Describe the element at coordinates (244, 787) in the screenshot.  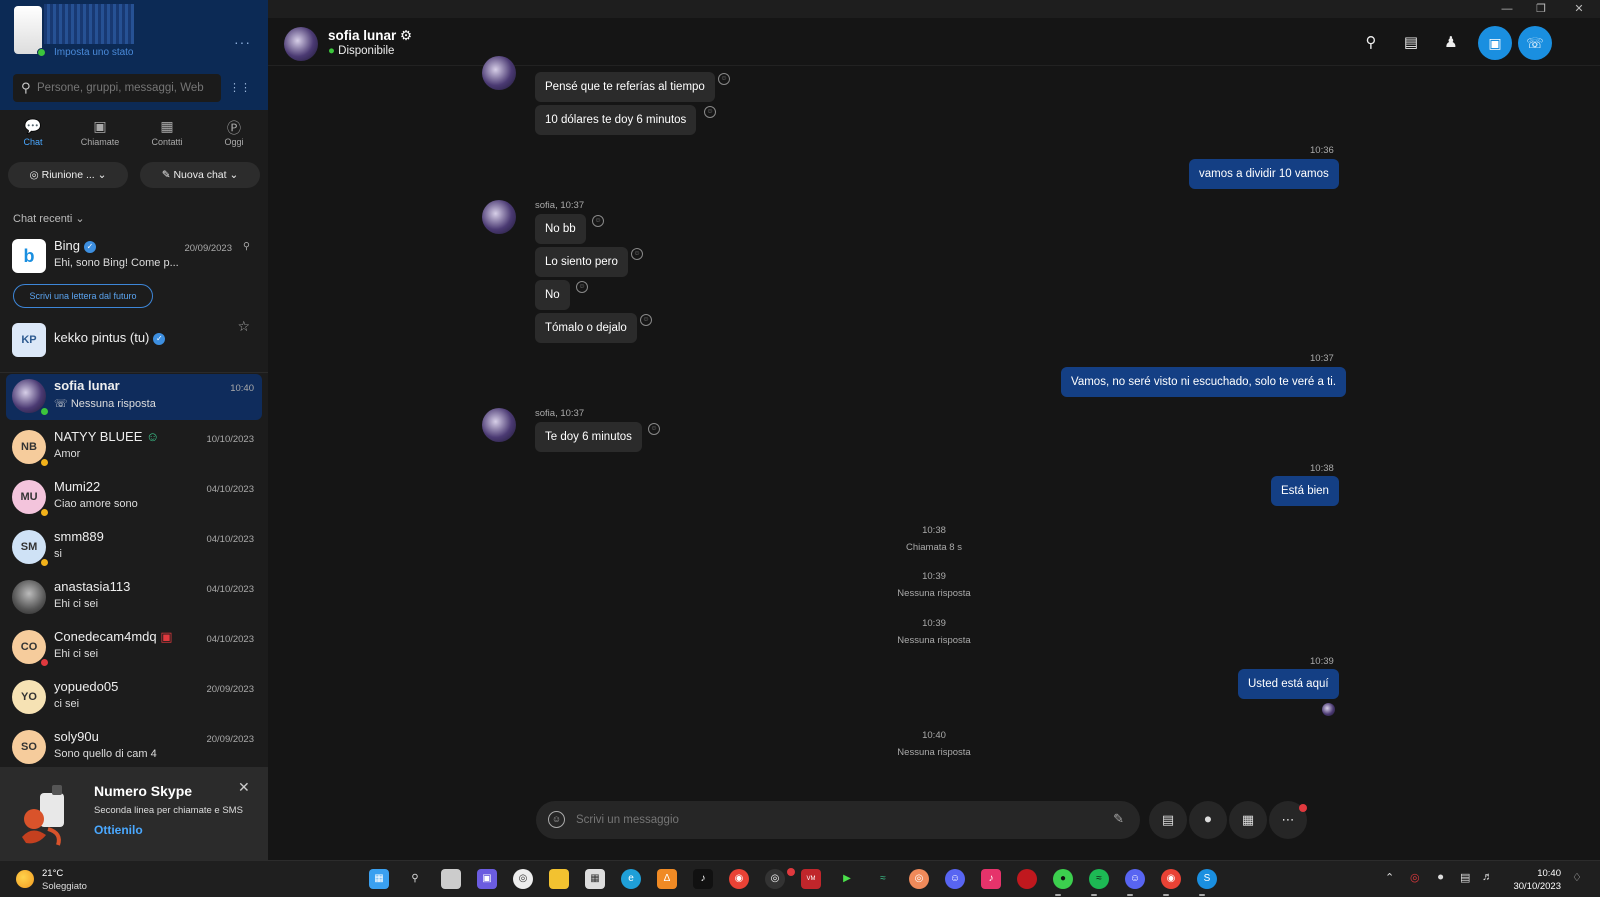
I see `close-icon: ✕` at that location.